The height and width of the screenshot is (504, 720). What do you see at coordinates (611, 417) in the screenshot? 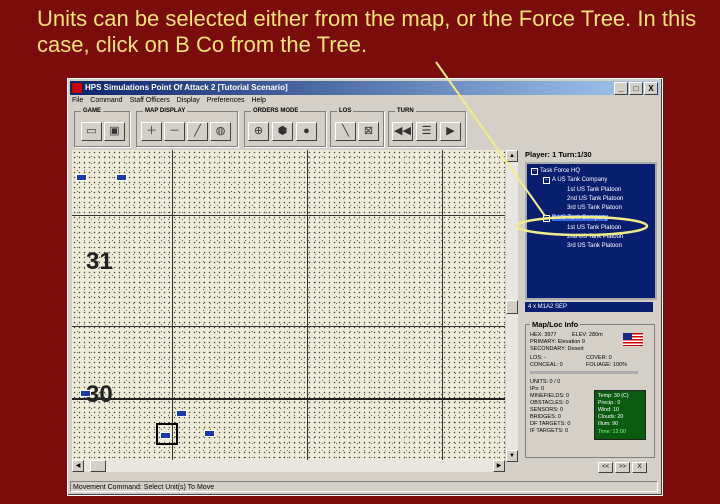
I see `clouds-value: Clouds: 20` at bounding box center [611, 417].